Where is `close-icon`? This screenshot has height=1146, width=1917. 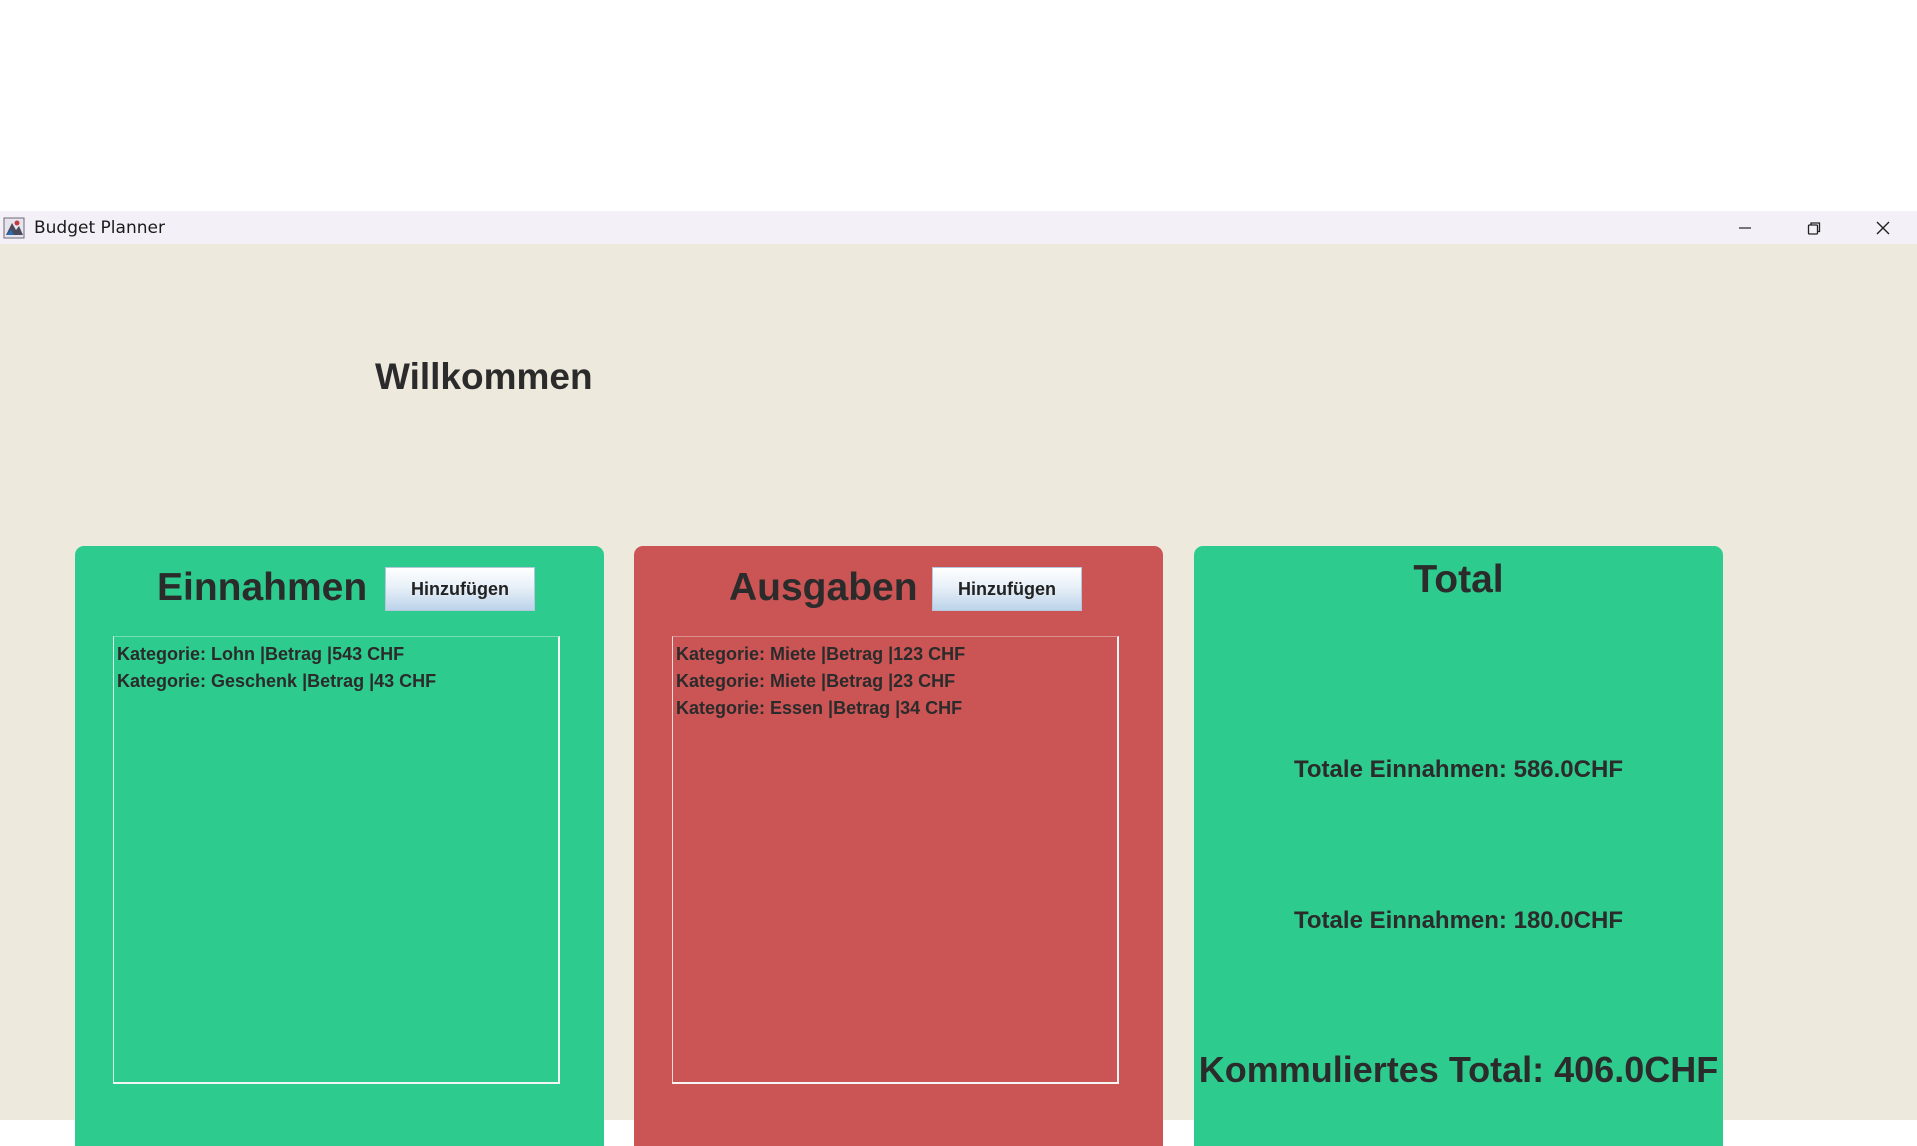
close-icon is located at coordinates (1882, 227).